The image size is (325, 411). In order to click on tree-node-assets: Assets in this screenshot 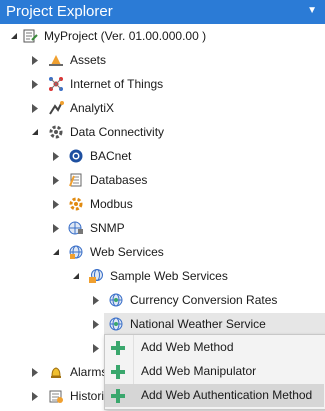, I will do `click(162, 60)`.